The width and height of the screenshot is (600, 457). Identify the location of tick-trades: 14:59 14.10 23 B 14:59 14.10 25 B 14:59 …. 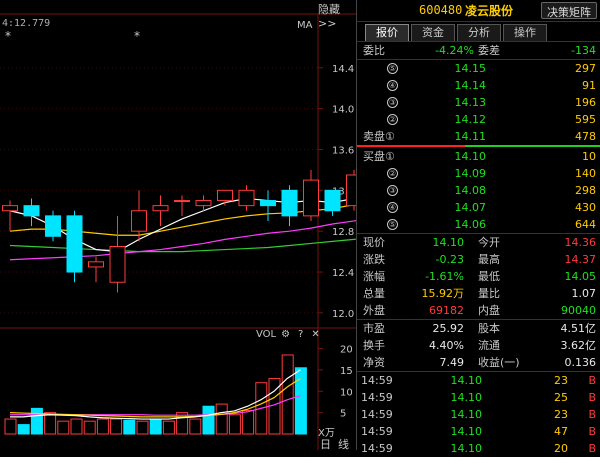
(478, 414).